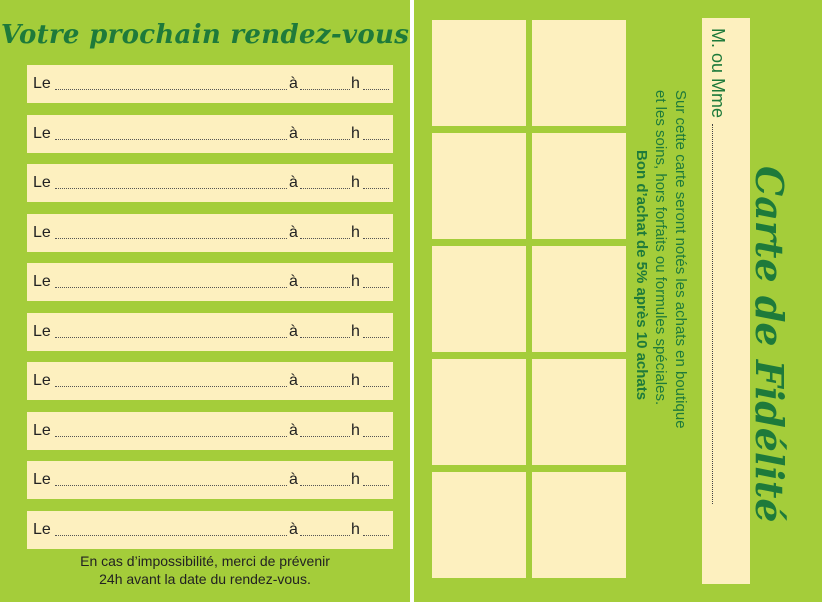  What do you see at coordinates (769, 344) in the screenshot?
I see `loyalty-card-title: Carte de Fidélité` at bounding box center [769, 344].